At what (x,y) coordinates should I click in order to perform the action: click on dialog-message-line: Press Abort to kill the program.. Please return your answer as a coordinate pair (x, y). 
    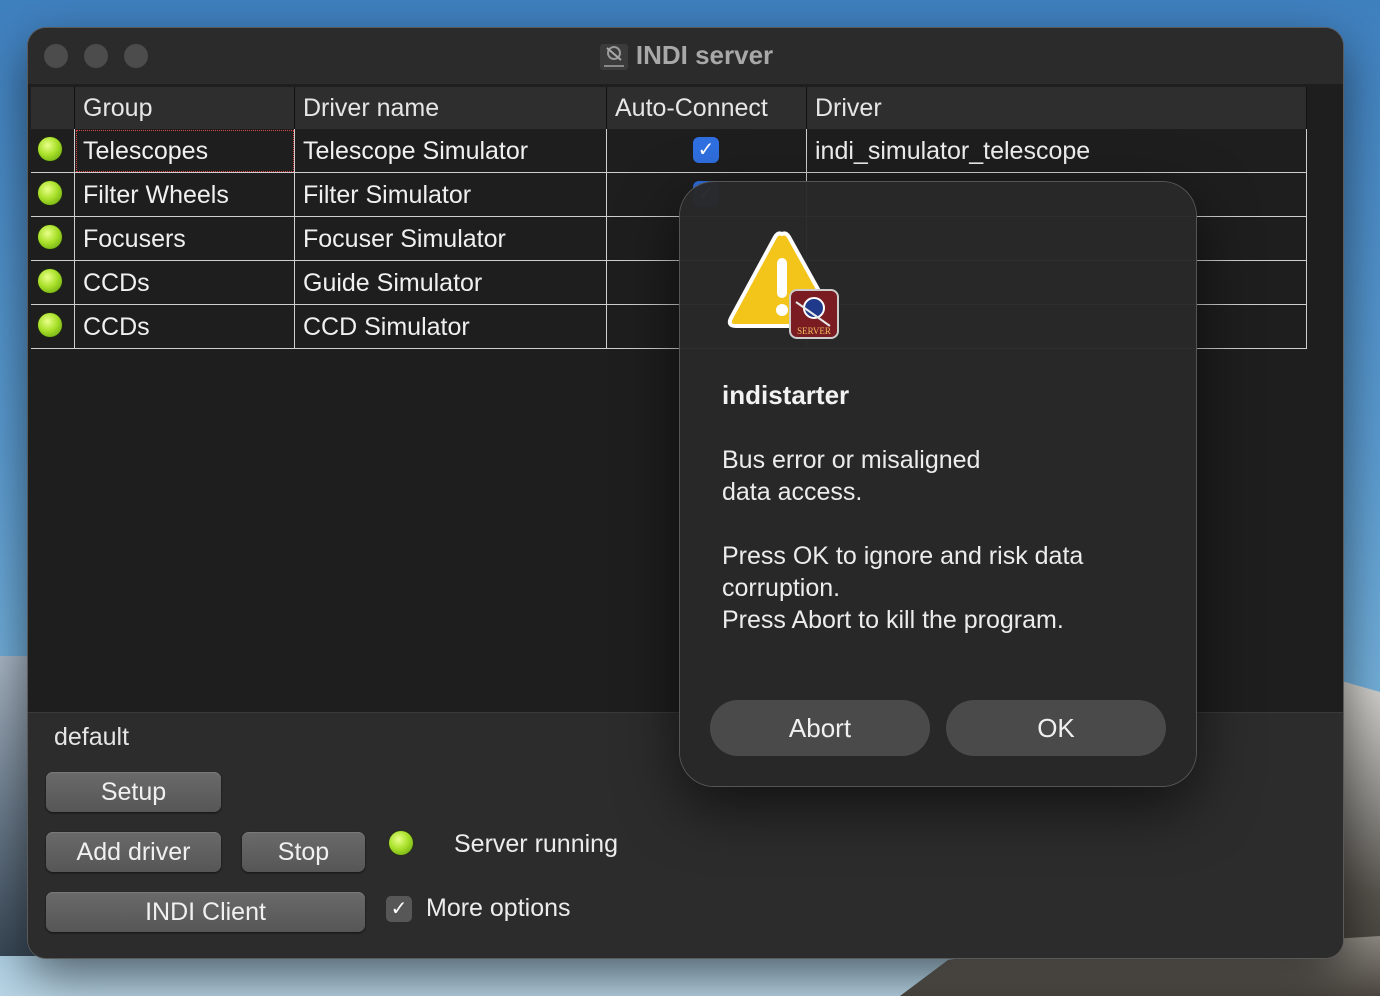
    Looking at the image, I should click on (893, 620).